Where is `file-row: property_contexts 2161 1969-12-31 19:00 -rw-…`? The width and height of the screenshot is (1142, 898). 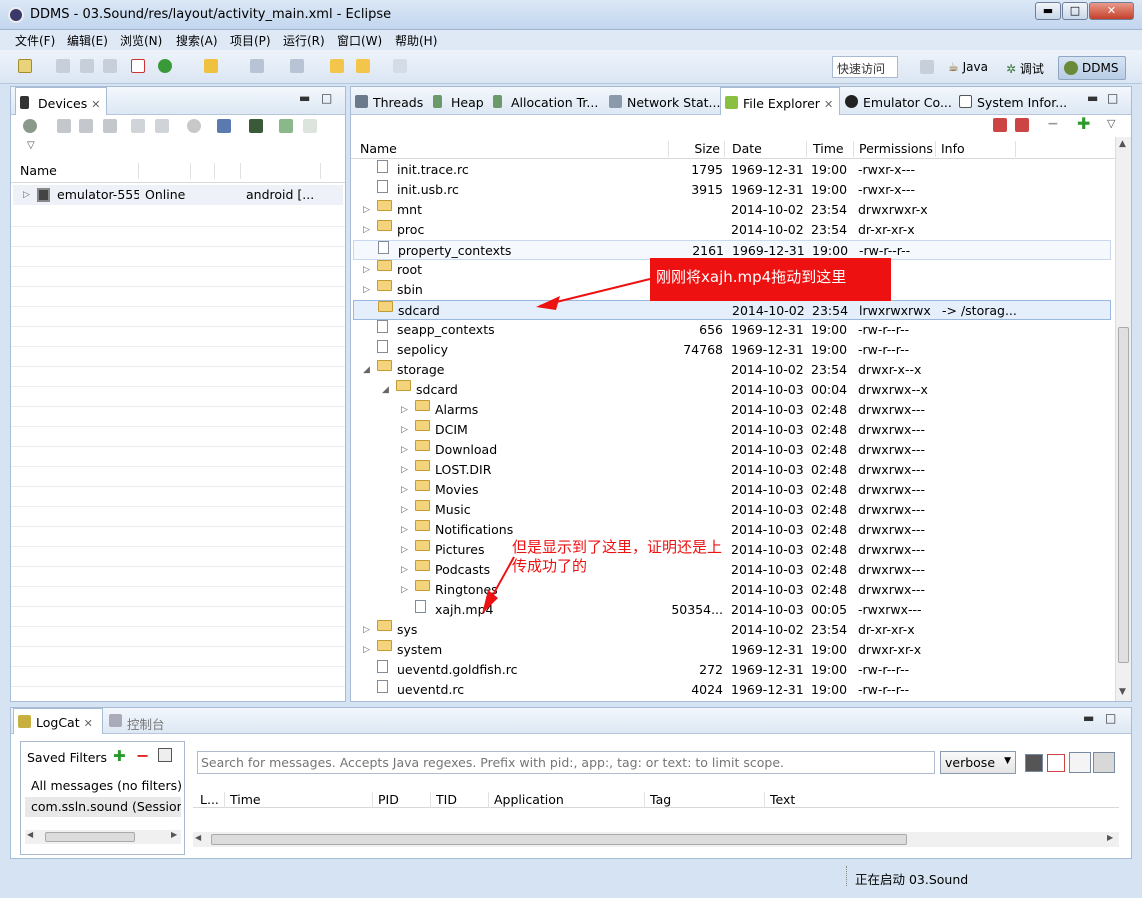
file-row: property_contexts 2161 1969-12-31 19:00 -rw-… is located at coordinates (732, 250).